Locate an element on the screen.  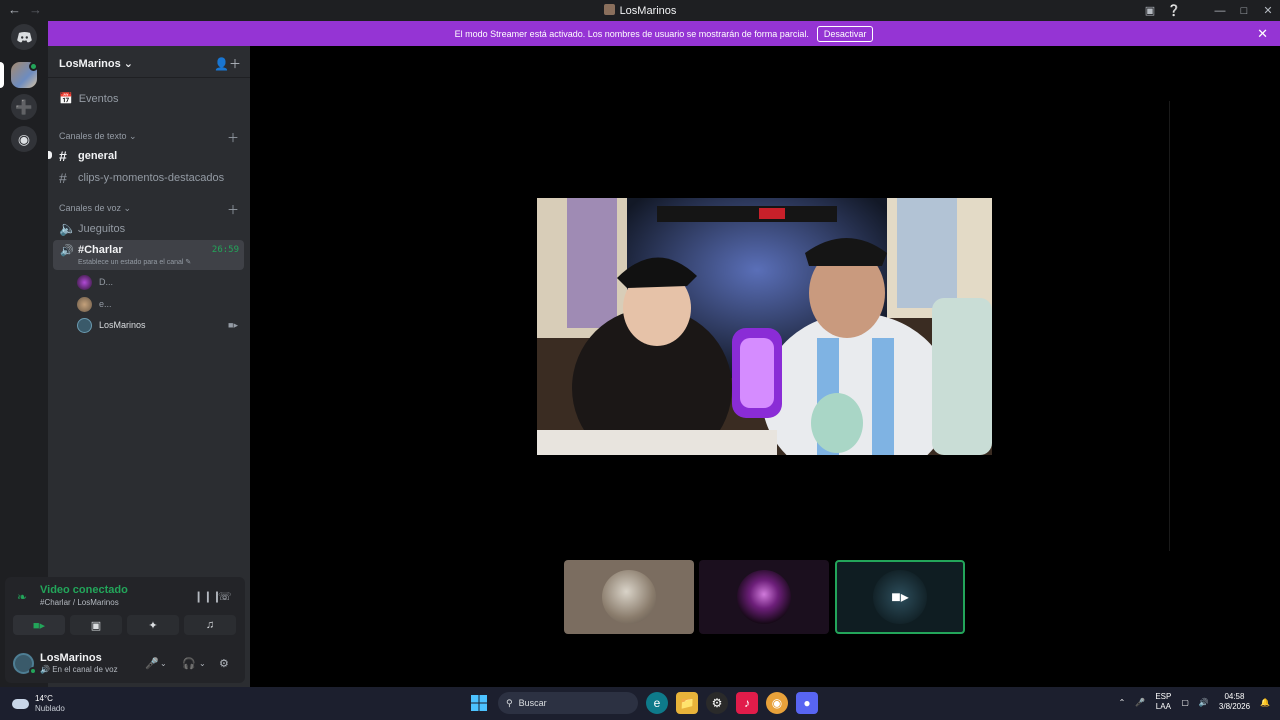
minimize-button: — is located at coordinates (1220, 10).